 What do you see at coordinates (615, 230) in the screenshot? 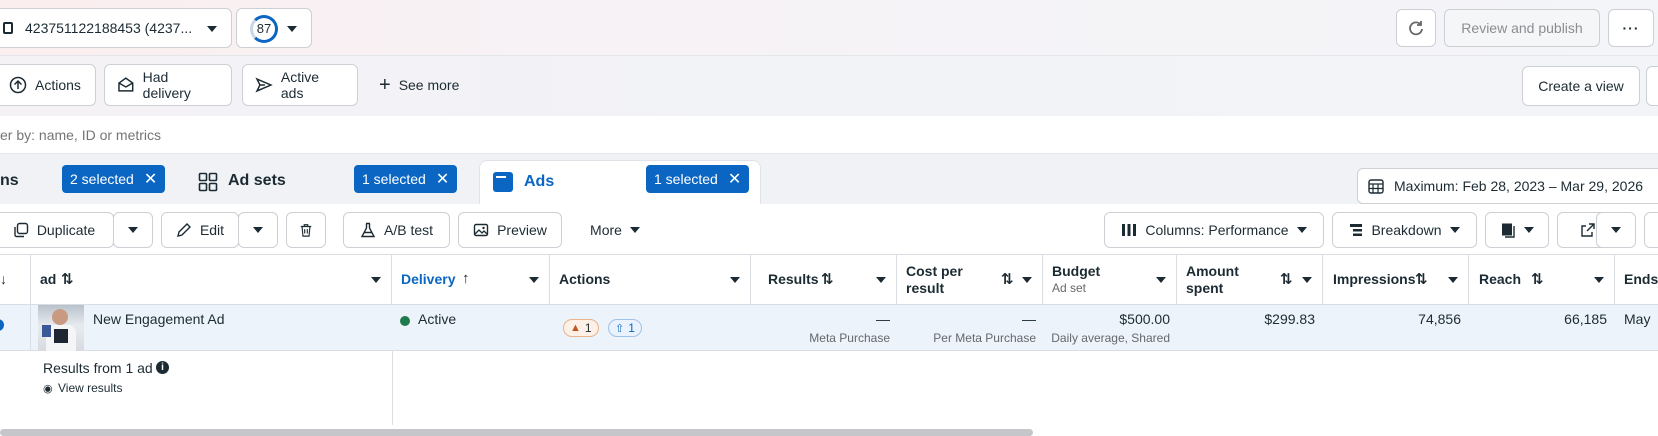
I see `more-actions-button: More` at bounding box center [615, 230].